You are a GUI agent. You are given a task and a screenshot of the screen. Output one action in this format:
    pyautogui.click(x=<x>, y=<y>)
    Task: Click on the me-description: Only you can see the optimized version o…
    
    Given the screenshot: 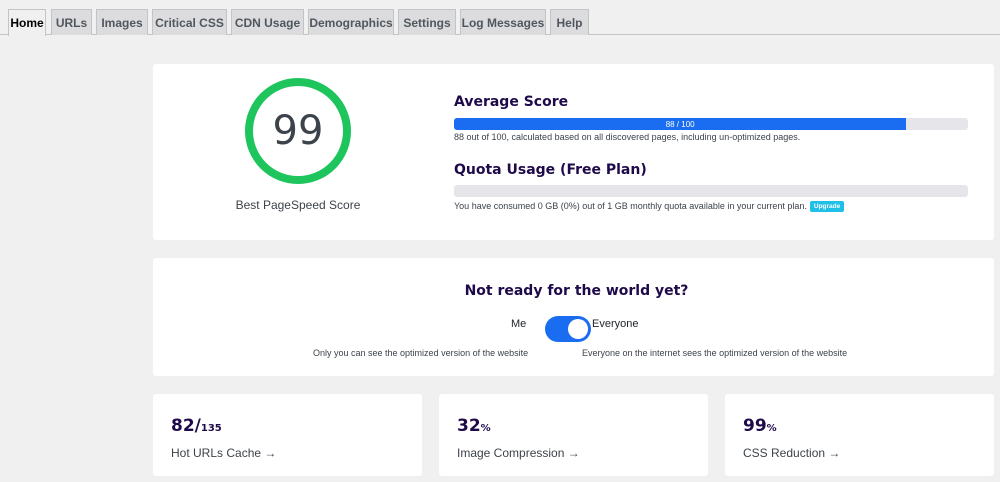 What is the action you would take?
    pyautogui.click(x=421, y=353)
    